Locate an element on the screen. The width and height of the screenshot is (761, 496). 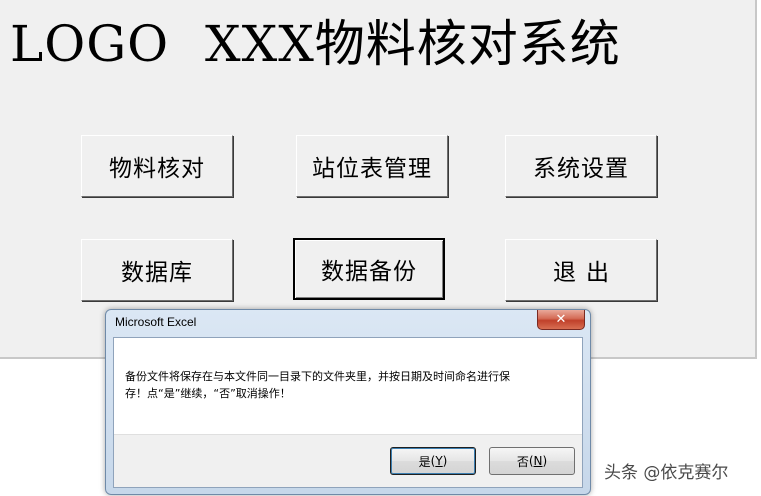
dialog-button-bar: 是(Y) 否(N) is located at coordinates (348, 460).